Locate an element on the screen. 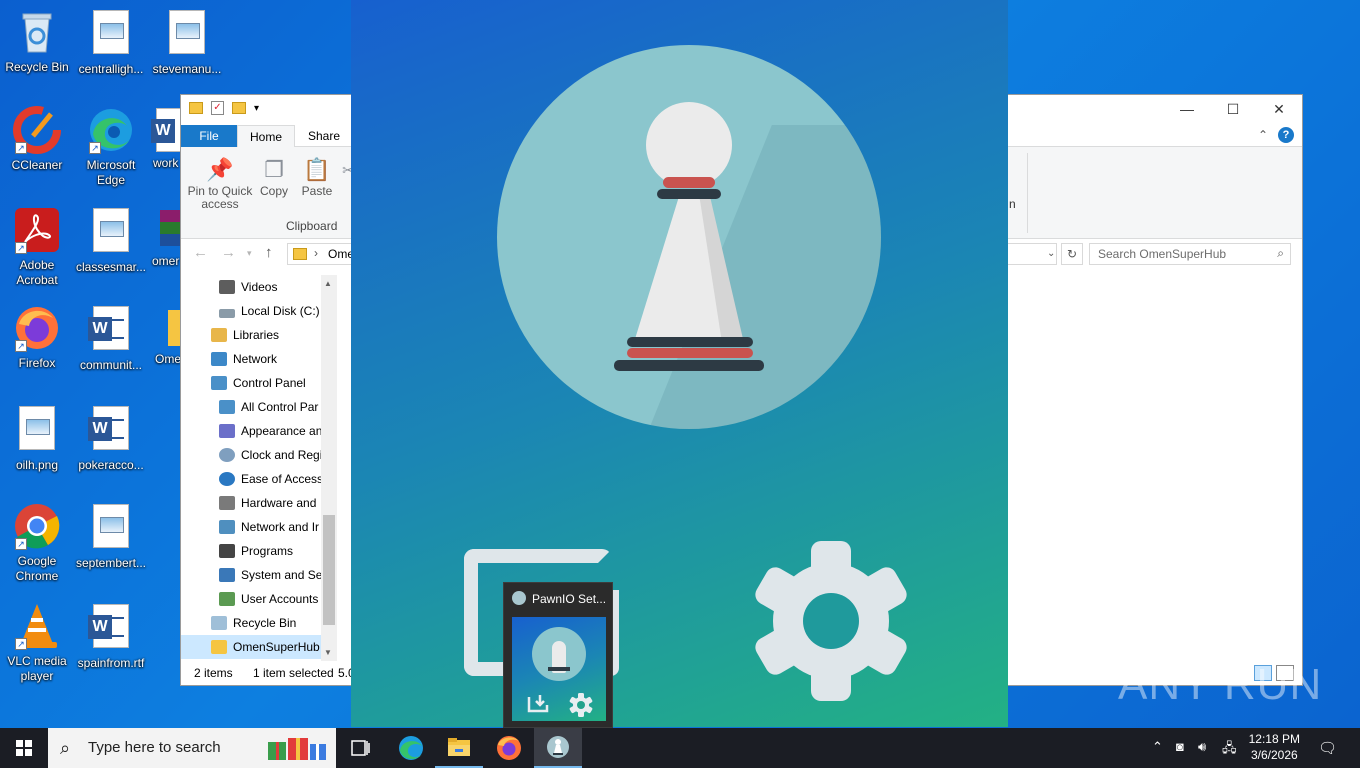  user-accounts-icon is located at coordinates (227, 599).